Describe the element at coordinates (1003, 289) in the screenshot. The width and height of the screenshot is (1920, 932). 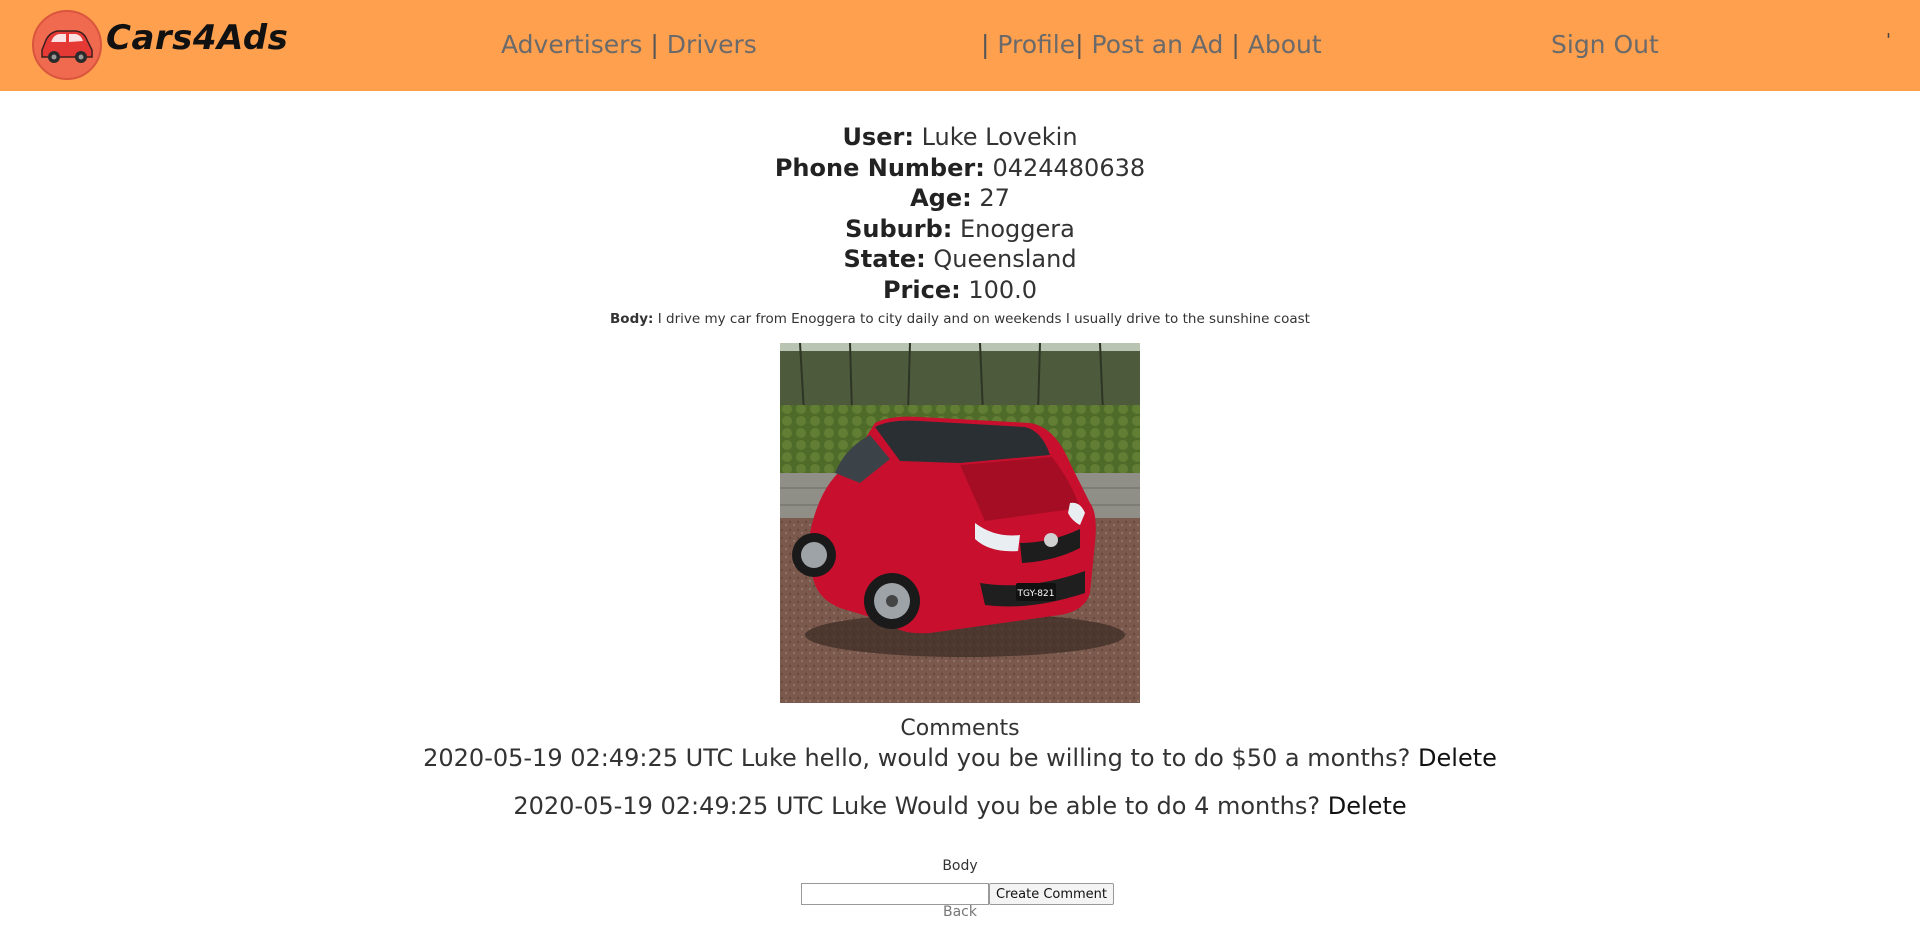
I see `price-value: 100.0` at that location.